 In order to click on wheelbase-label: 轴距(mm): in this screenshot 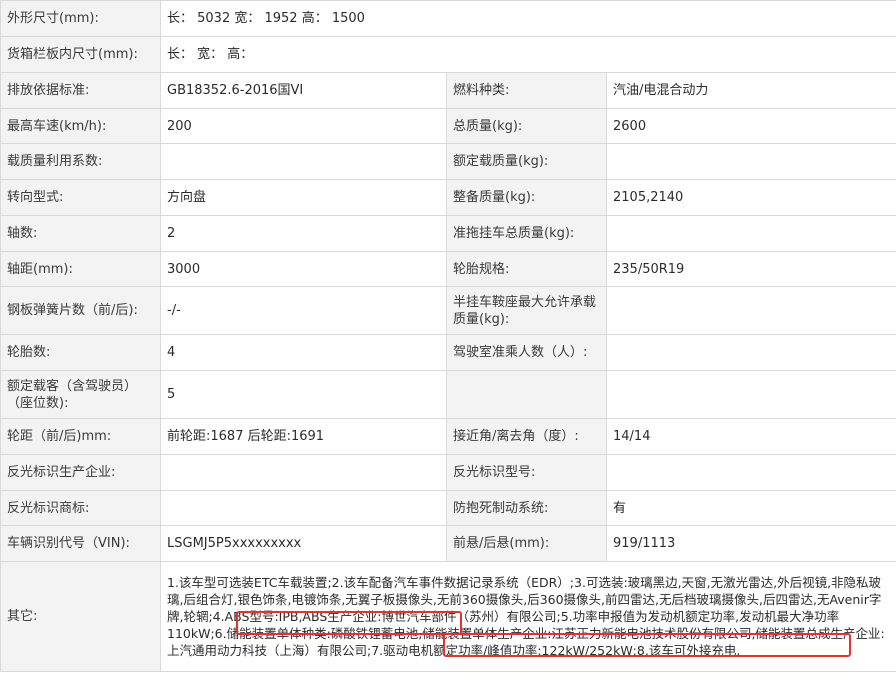, I will do `click(80, 269)`.